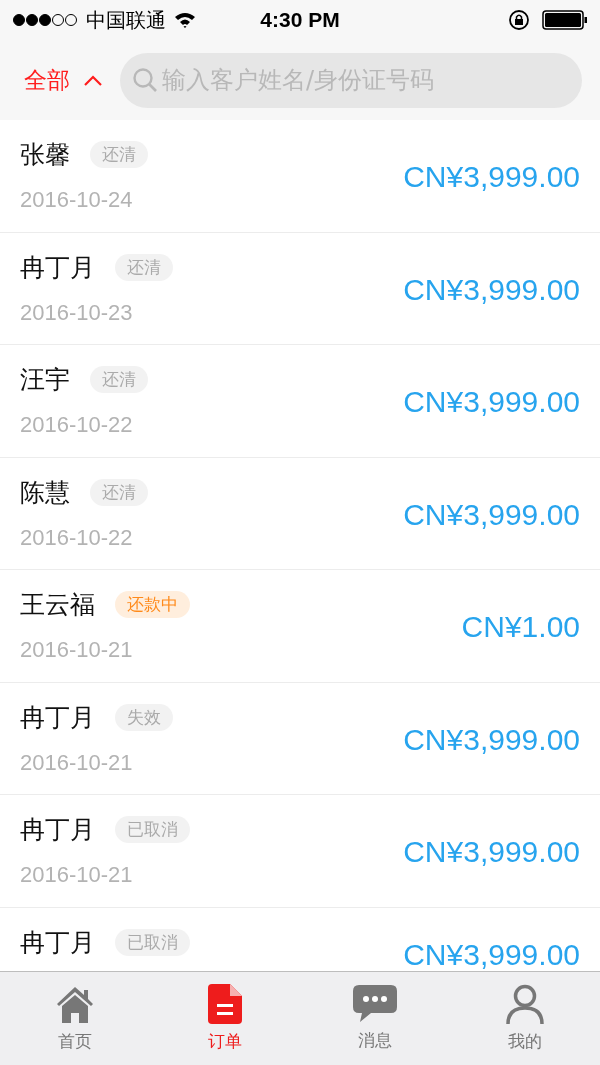 Image resolution: width=600 pixels, height=1065 pixels. Describe the element at coordinates (300, 401) in the screenshot. I see `order-row: 汪宇 还清 2016-10-22 CN¥3,999.00` at that location.